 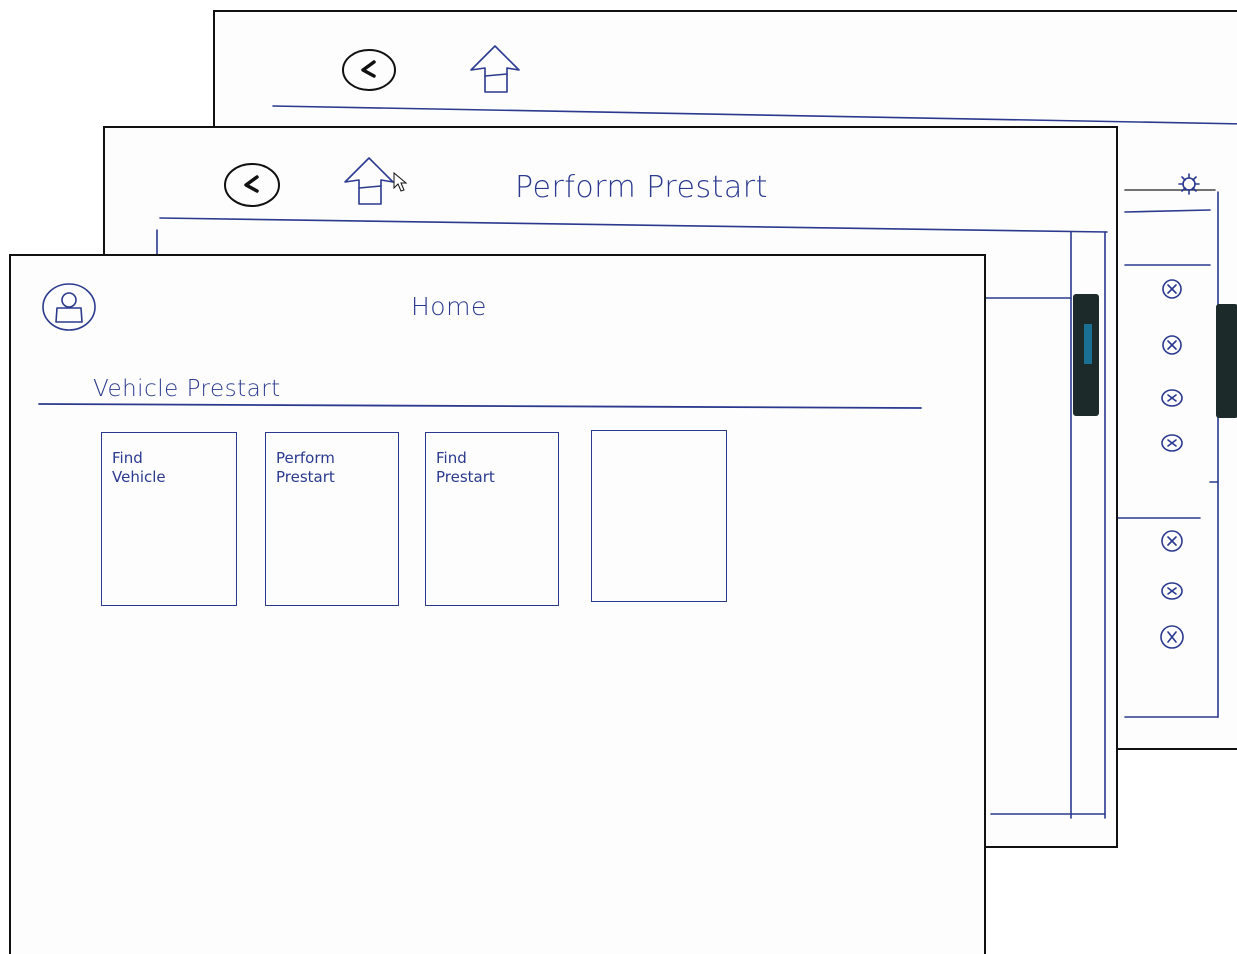 What do you see at coordinates (169, 519) in the screenshot?
I see `tile-find-vehicle: Find Vehicle` at bounding box center [169, 519].